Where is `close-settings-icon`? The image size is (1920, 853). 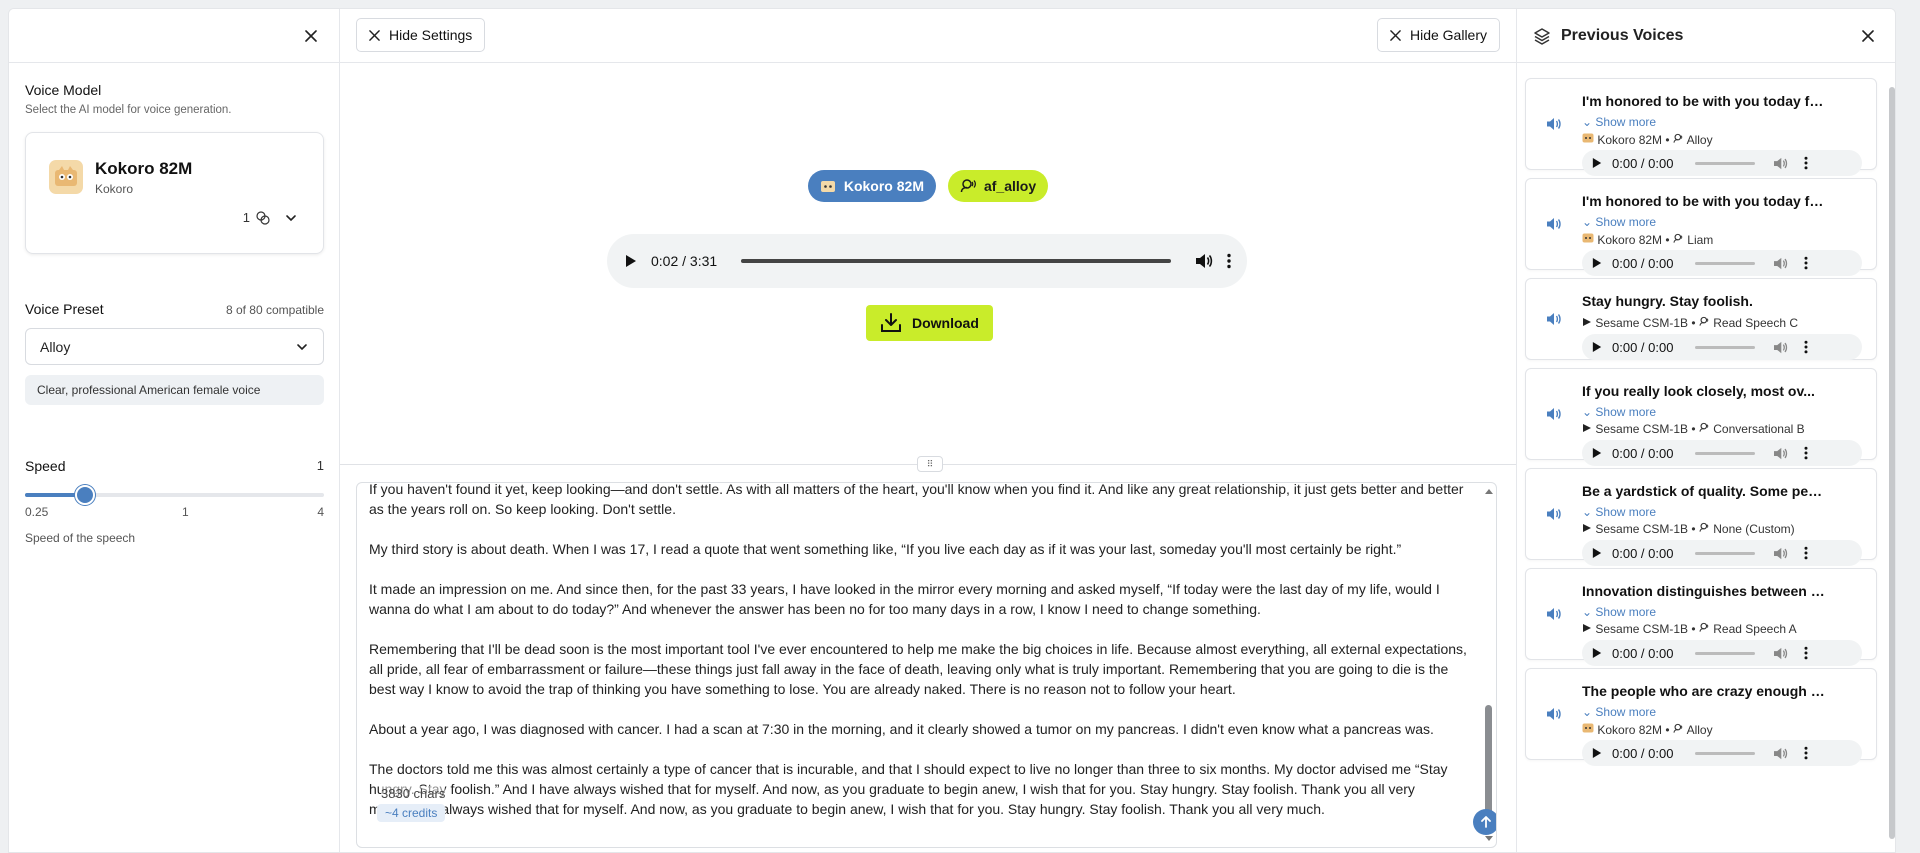 close-settings-icon is located at coordinates (311, 36).